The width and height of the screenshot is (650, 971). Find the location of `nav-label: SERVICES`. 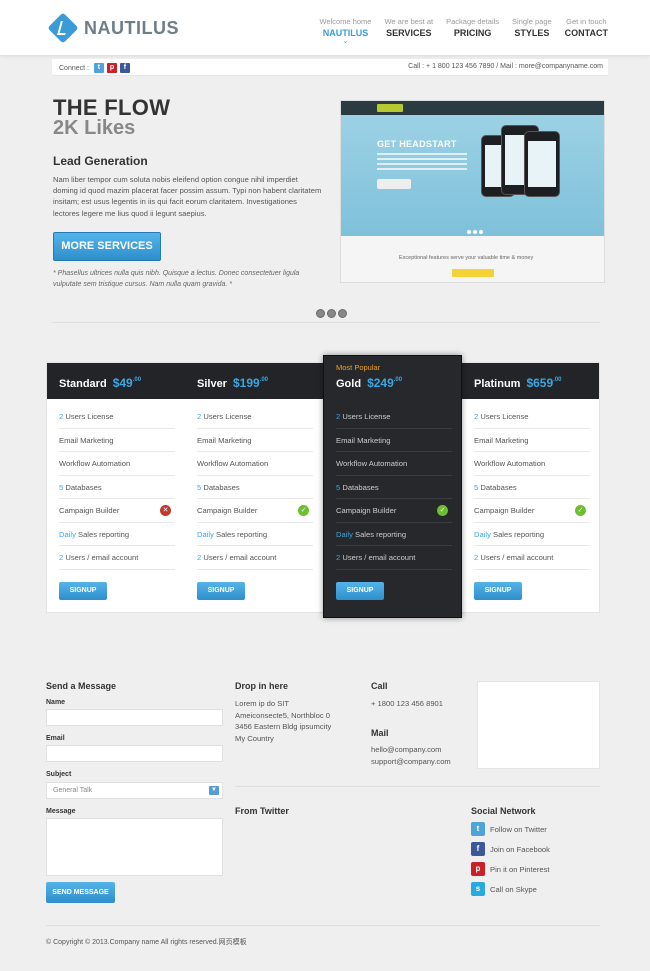

nav-label: SERVICES is located at coordinates (409, 33).